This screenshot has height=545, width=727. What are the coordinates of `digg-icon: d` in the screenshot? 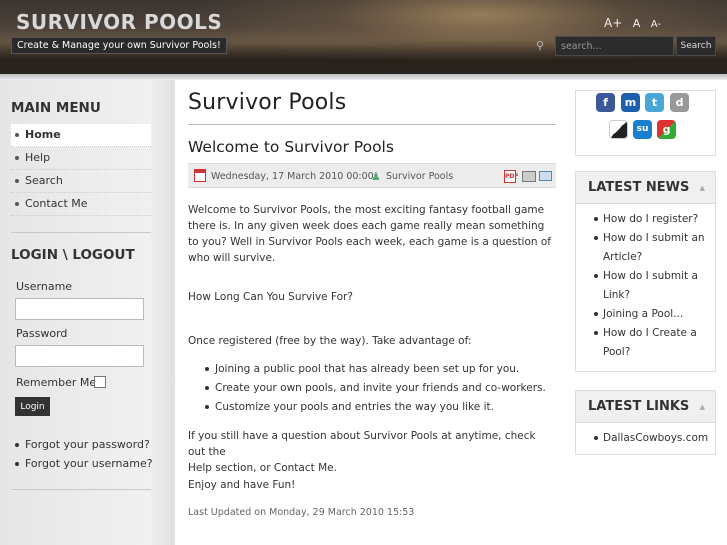 It's located at (679, 102).